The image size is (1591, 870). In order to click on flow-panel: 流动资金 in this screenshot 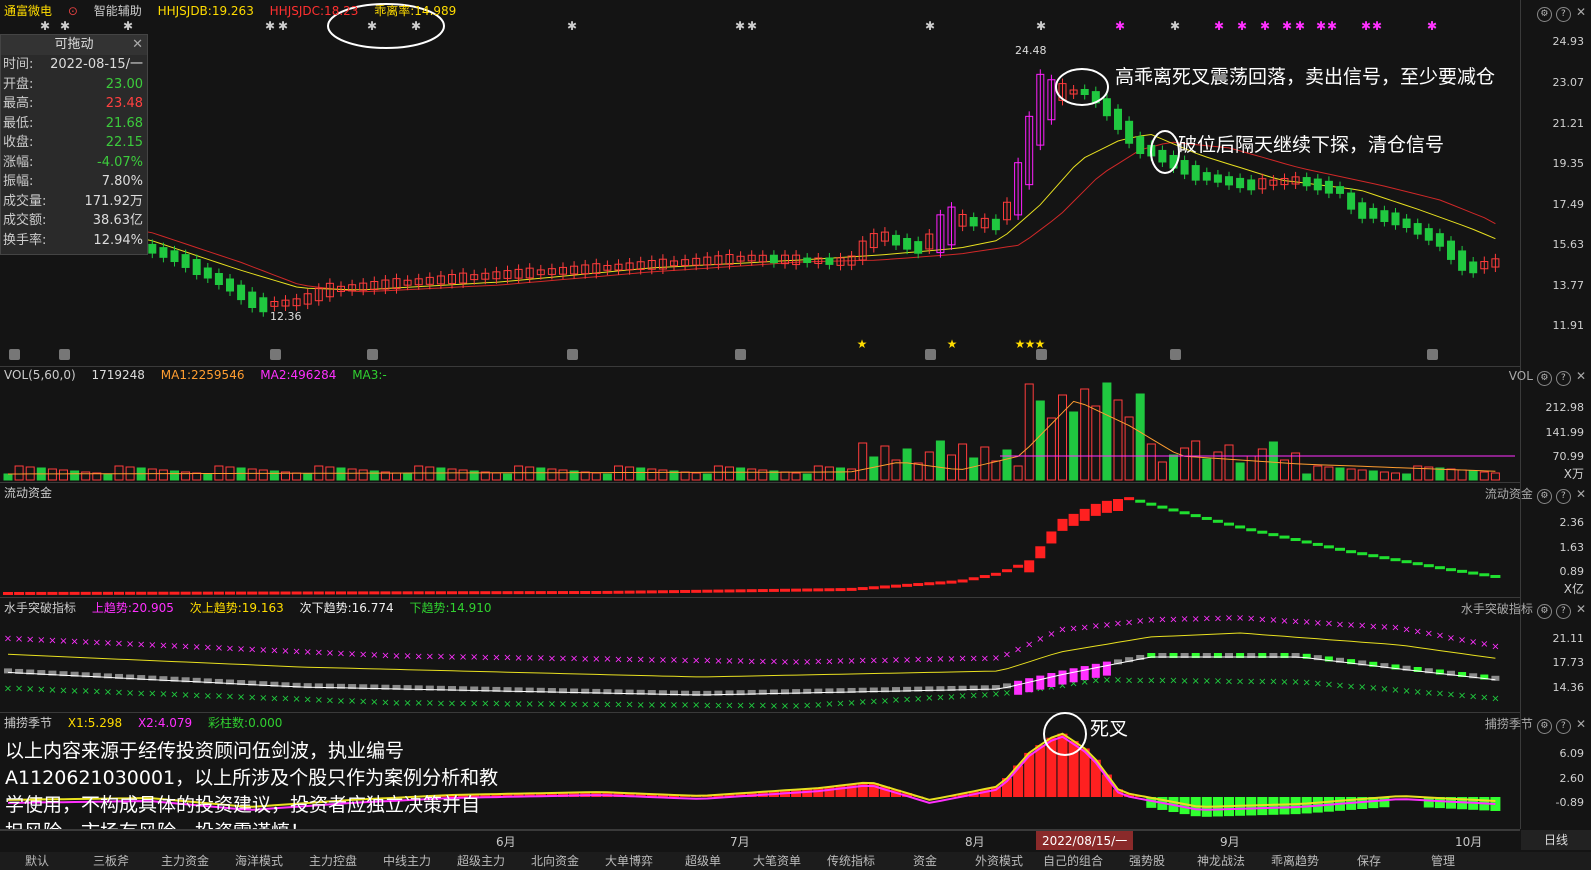, I will do `click(760, 540)`.